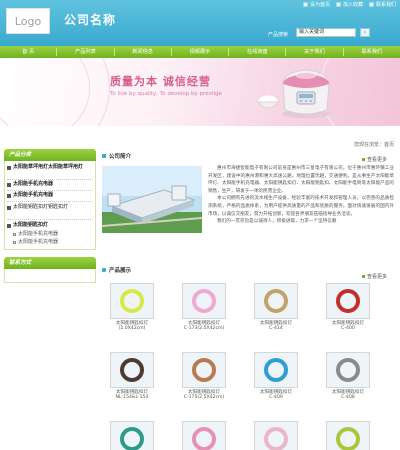 The height and width of the screenshot is (450, 400). I want to click on search-button: ›, so click(365, 32).